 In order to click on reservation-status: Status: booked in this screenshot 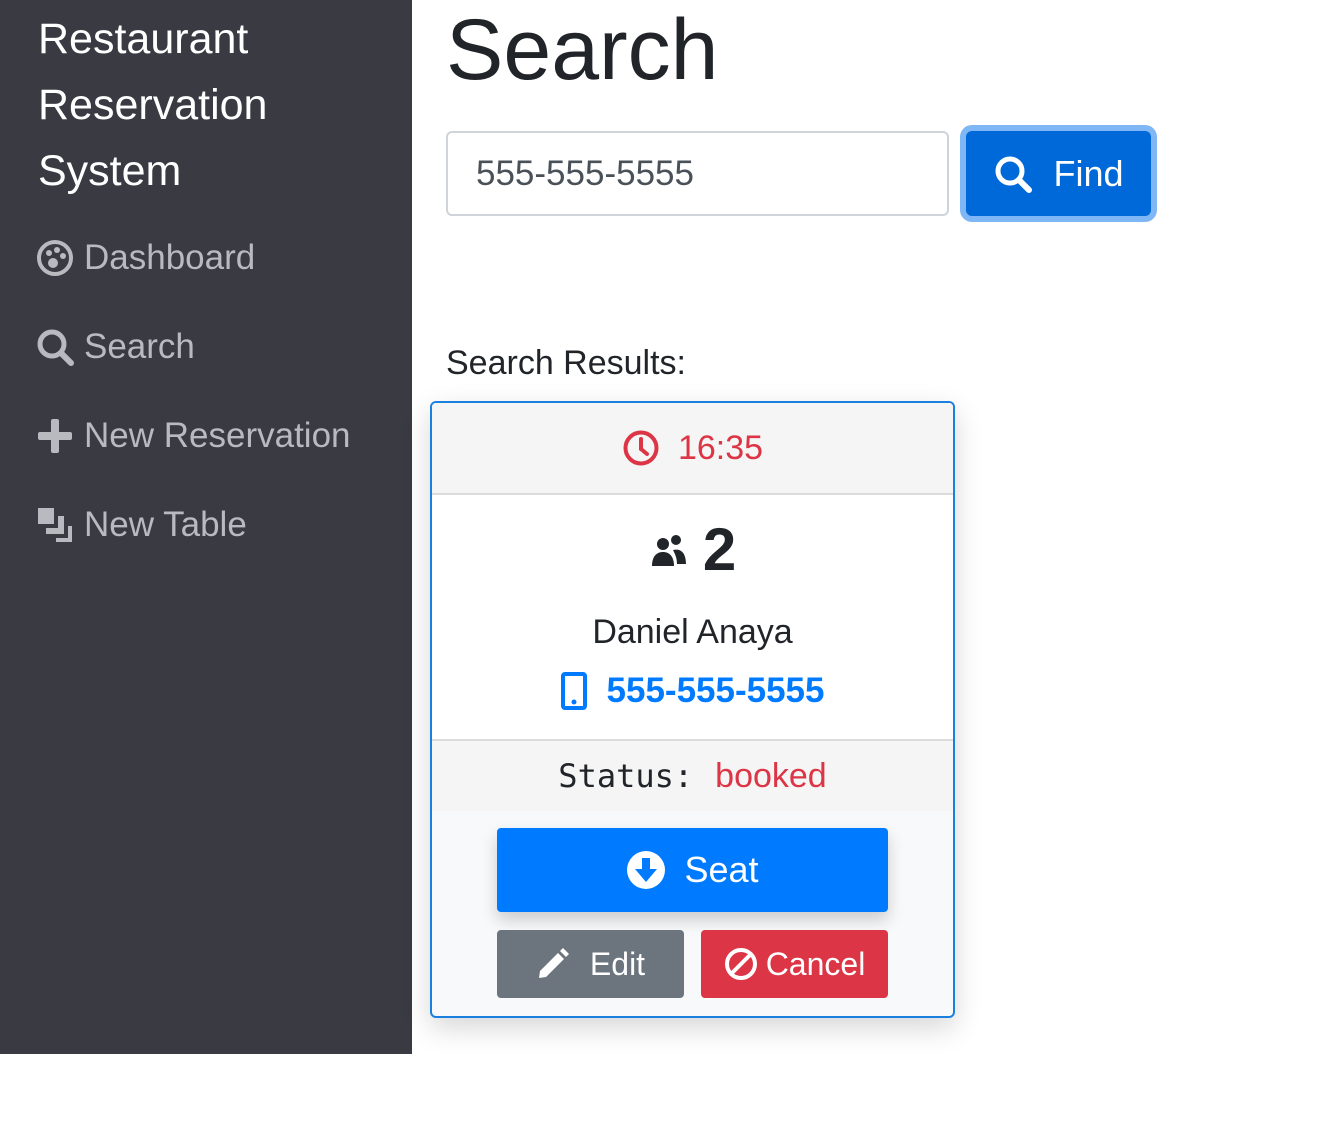, I will do `click(692, 776)`.